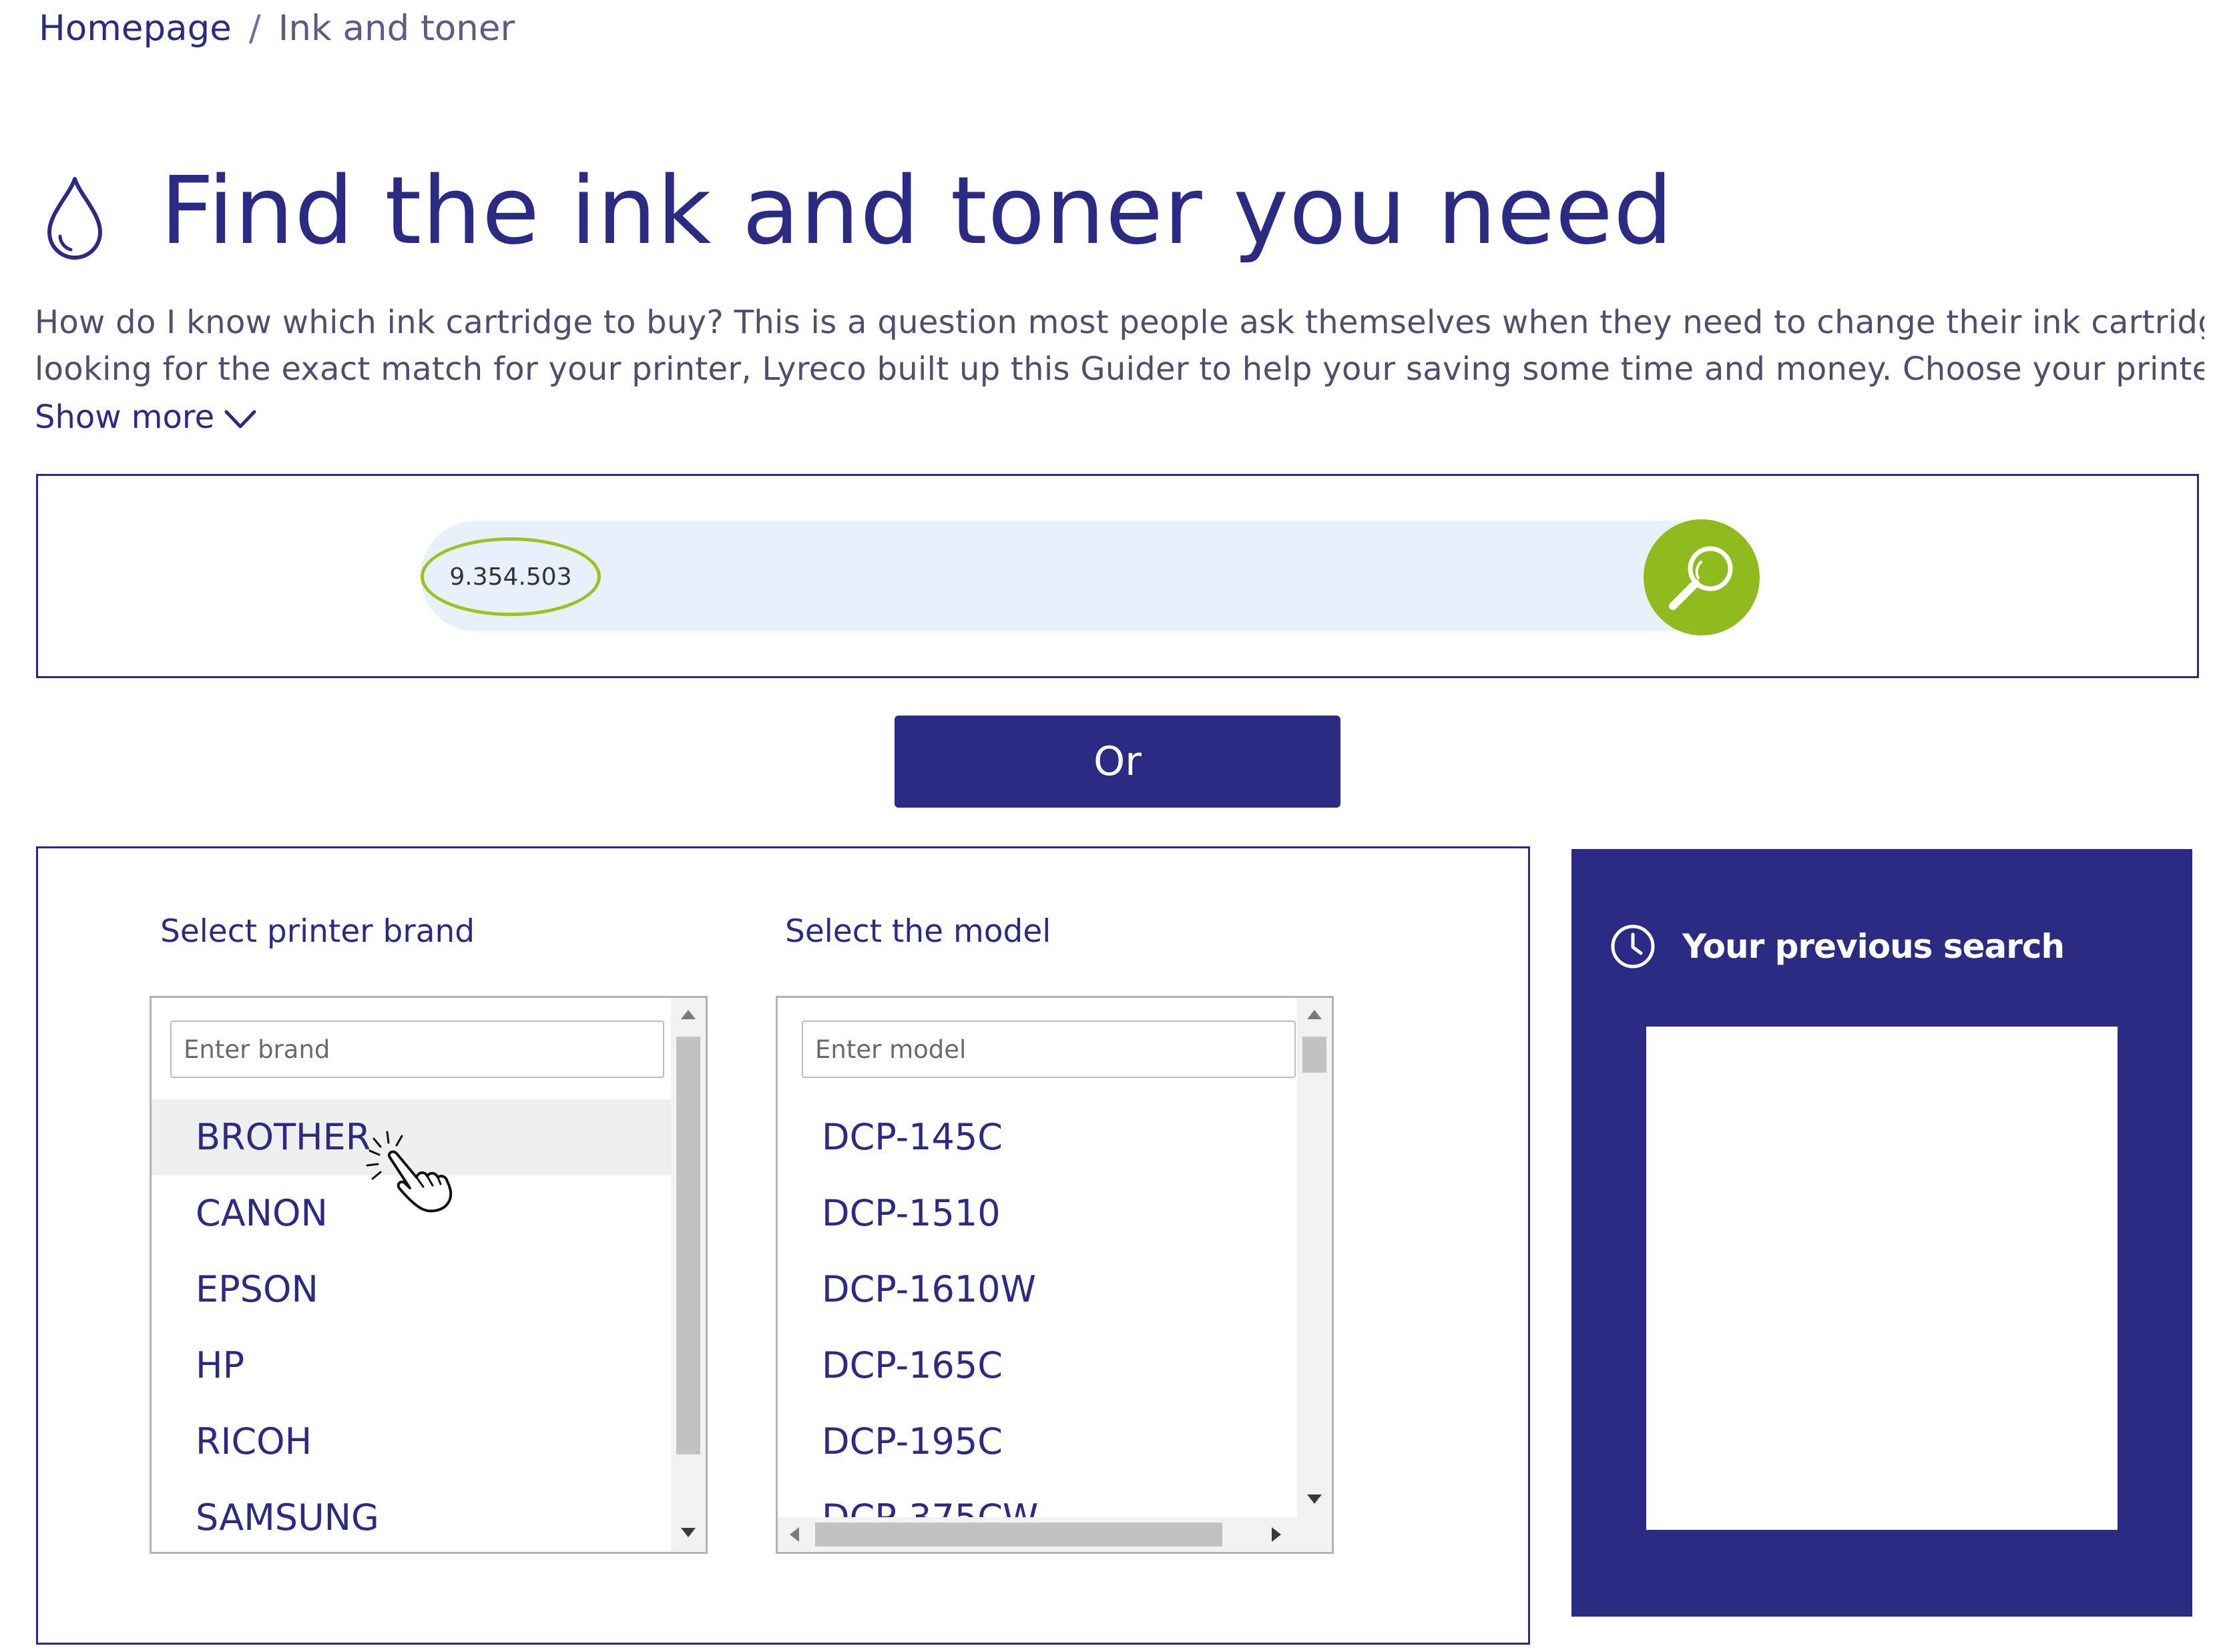 This screenshot has width=2223, height=1652. Describe the element at coordinates (412, 1442) in the screenshot. I see `brand-option: RICOH` at that location.